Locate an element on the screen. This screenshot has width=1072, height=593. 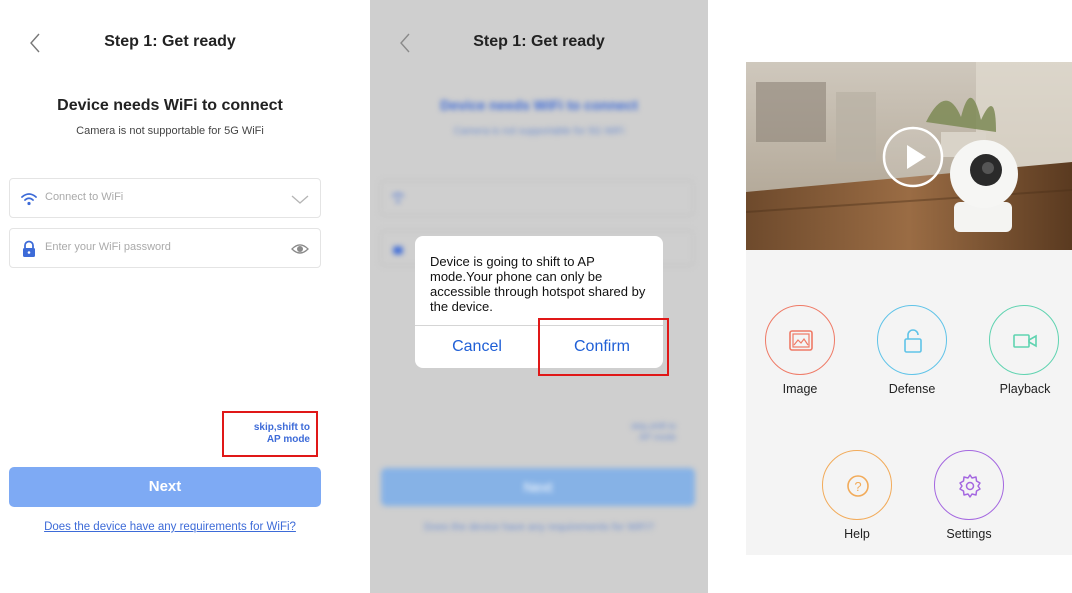
skip-link-line2: AP mode is located at coordinates (288, 439).